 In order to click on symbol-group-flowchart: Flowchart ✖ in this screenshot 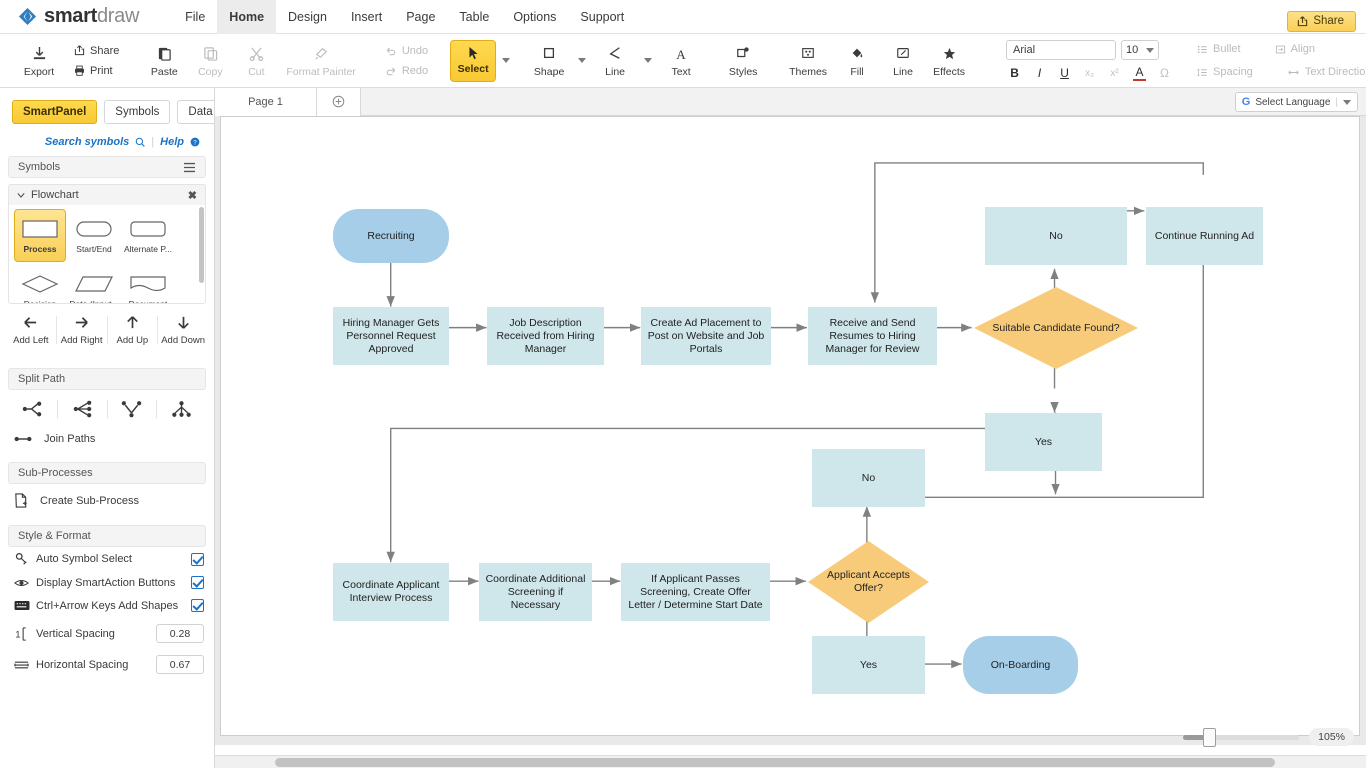, I will do `click(107, 195)`.